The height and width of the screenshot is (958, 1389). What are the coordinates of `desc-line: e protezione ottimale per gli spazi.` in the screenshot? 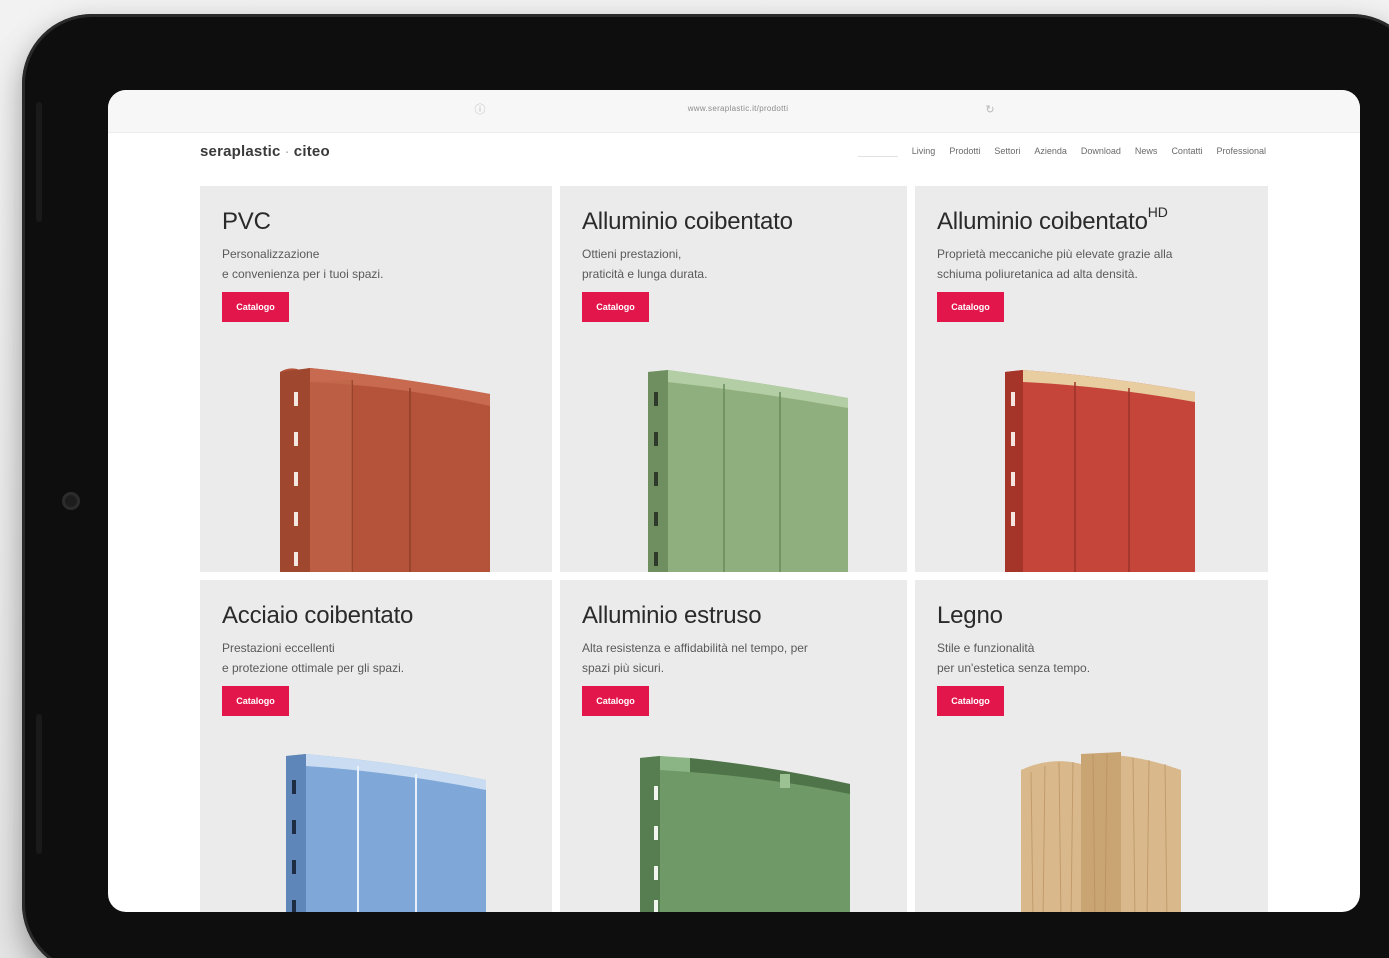 It's located at (313, 668).